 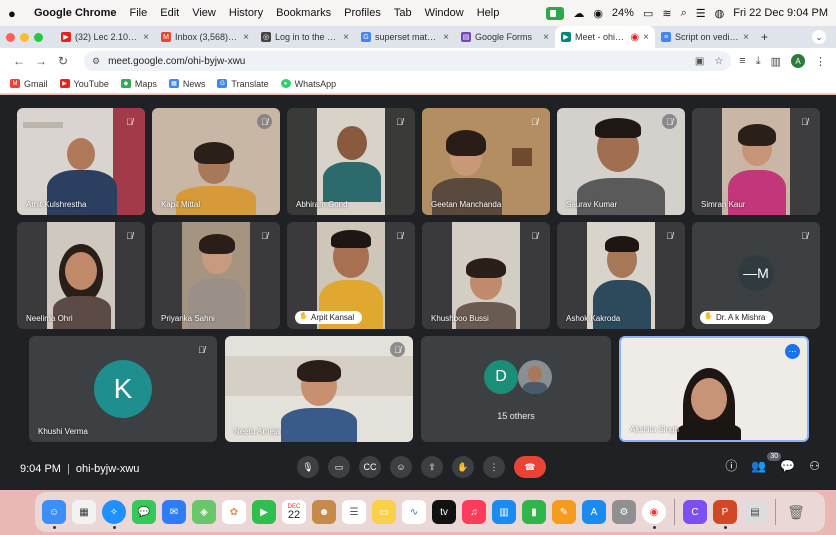 What do you see at coordinates (246, 13) in the screenshot?
I see `menu-history: History` at bounding box center [246, 13].